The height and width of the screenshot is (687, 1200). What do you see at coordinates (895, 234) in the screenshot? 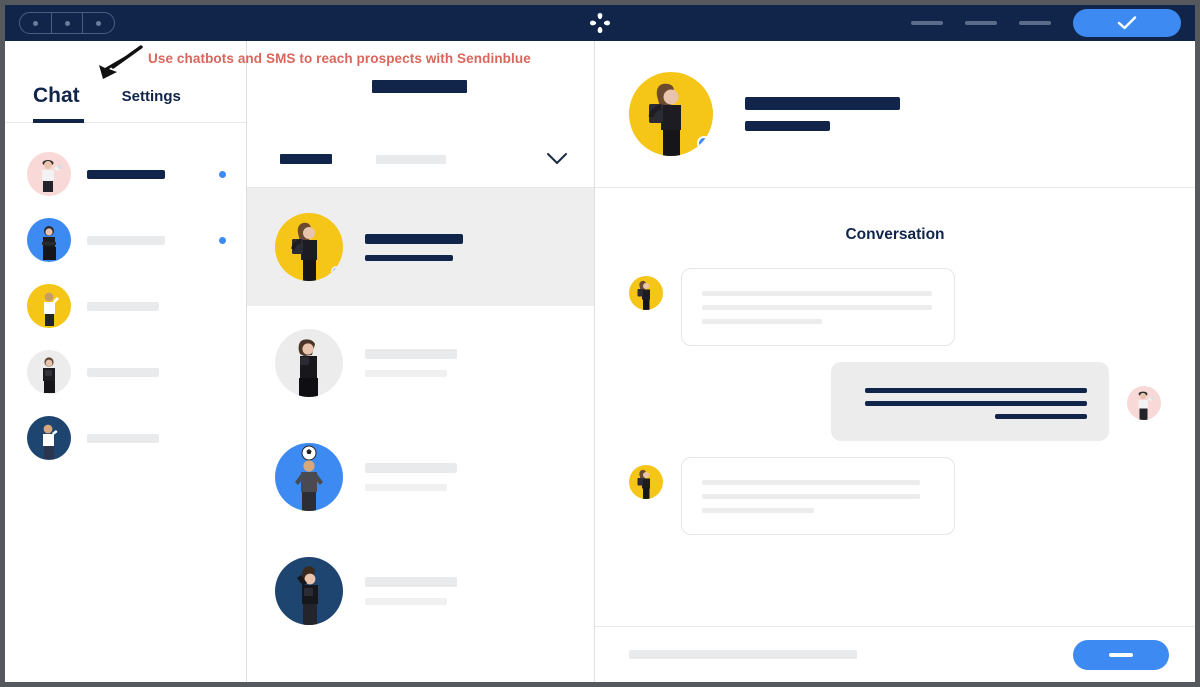
I see `conversation-label: Conversation` at bounding box center [895, 234].